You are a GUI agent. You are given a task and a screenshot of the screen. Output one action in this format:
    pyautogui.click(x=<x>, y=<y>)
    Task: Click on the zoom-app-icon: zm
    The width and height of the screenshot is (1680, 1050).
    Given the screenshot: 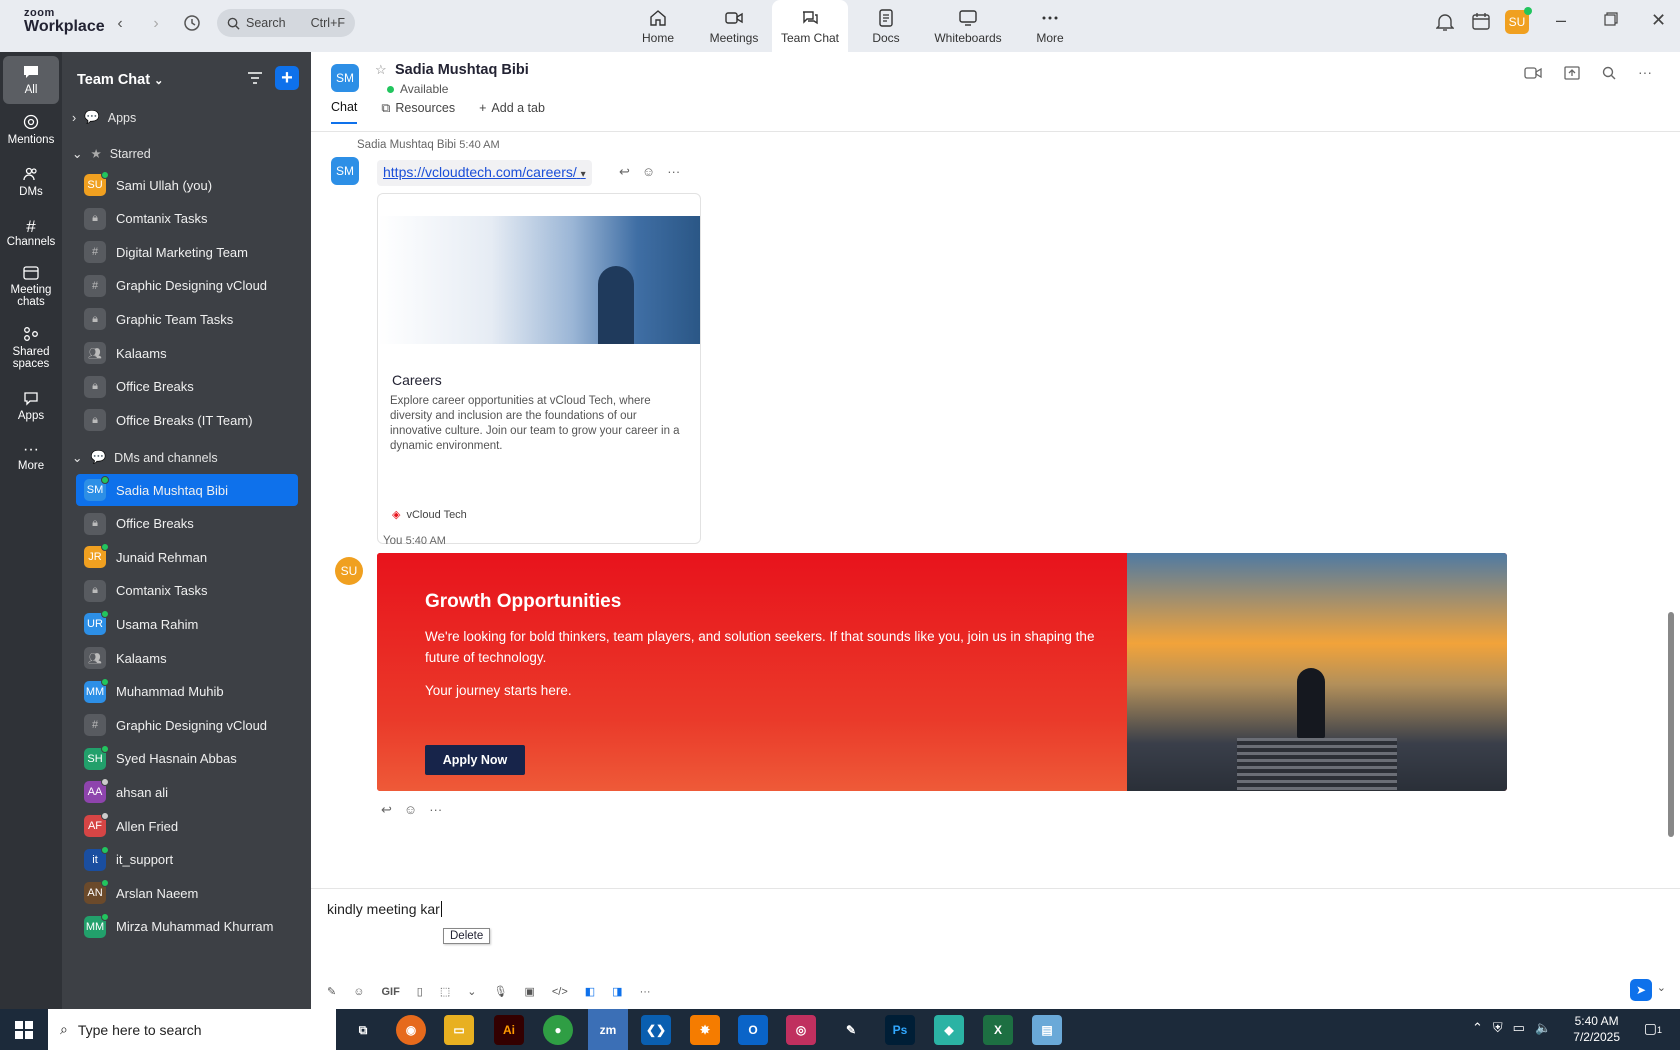 What is the action you would take?
    pyautogui.click(x=608, y=1029)
    